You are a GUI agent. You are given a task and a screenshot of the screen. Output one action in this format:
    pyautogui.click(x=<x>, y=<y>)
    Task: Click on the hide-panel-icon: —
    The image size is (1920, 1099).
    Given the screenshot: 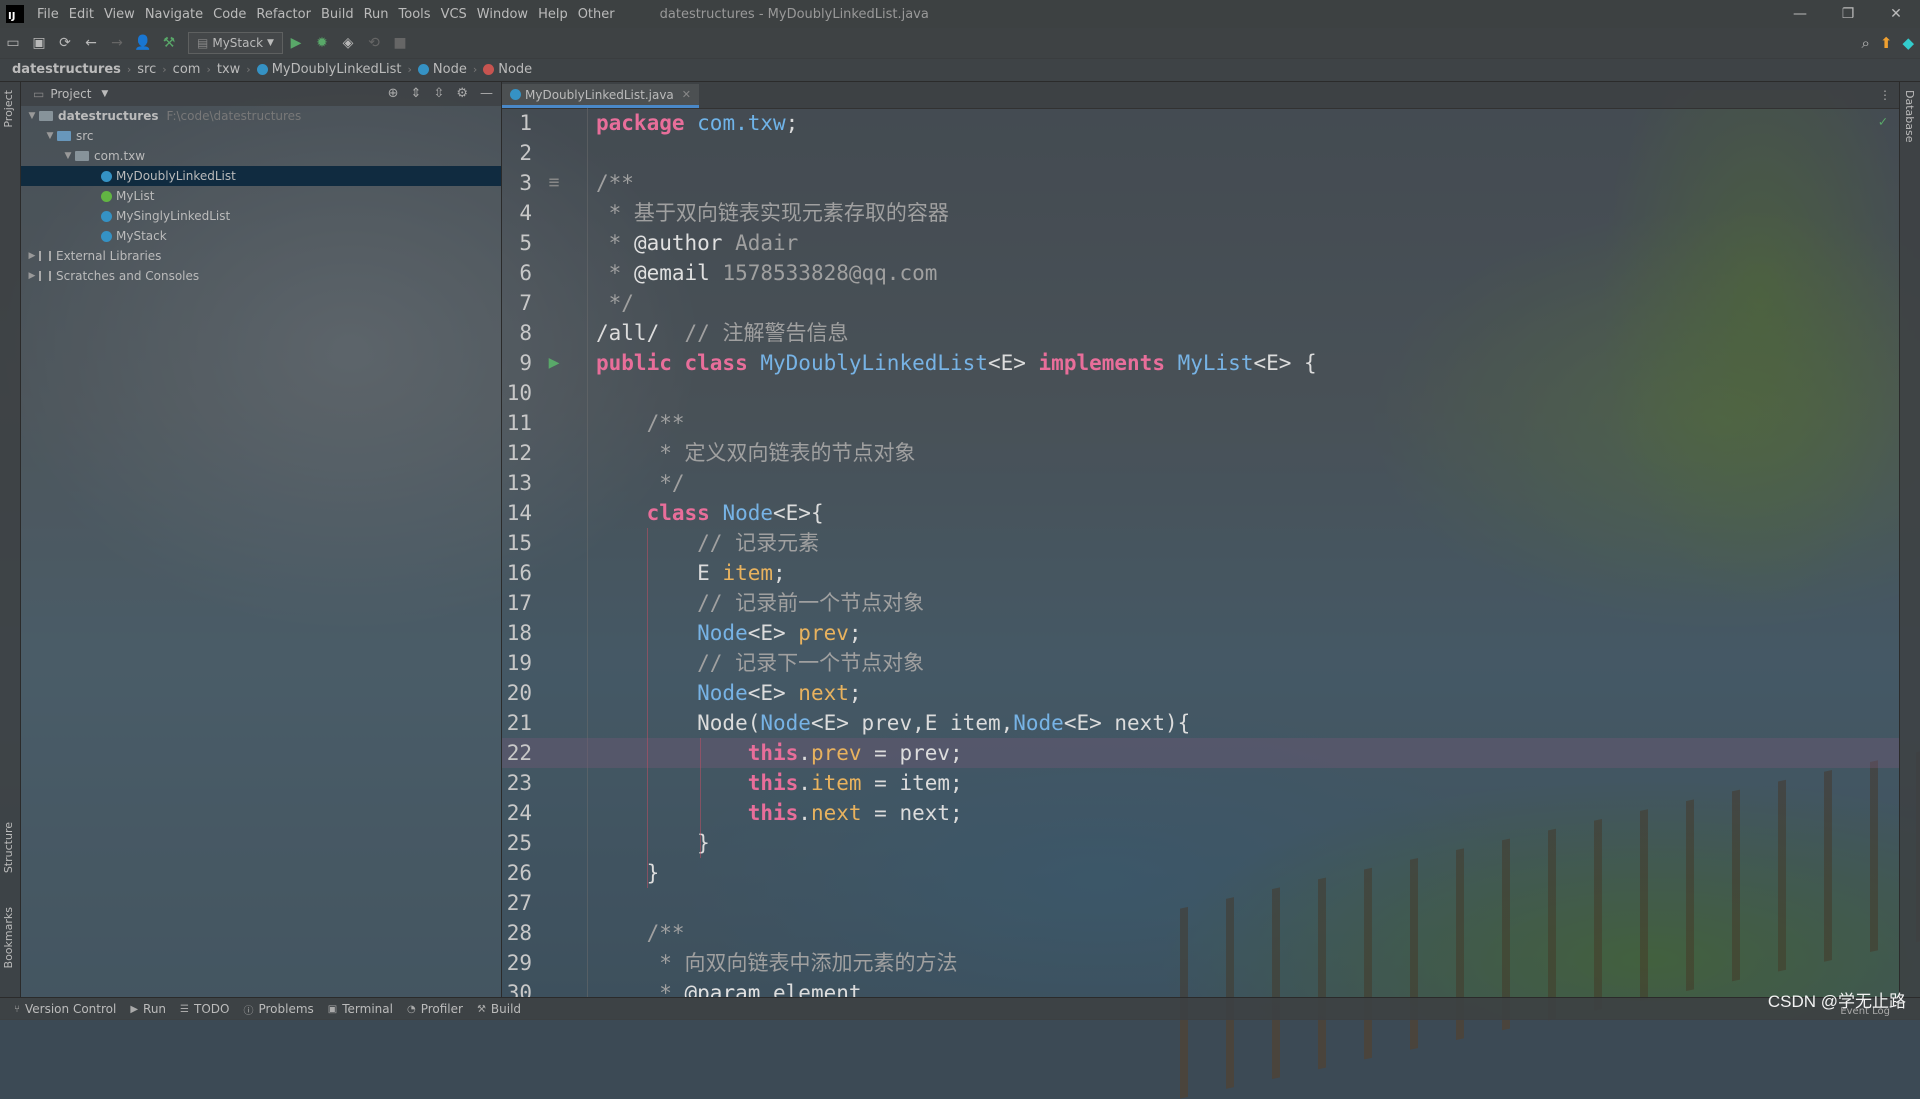 What is the action you would take?
    pyautogui.click(x=486, y=93)
    